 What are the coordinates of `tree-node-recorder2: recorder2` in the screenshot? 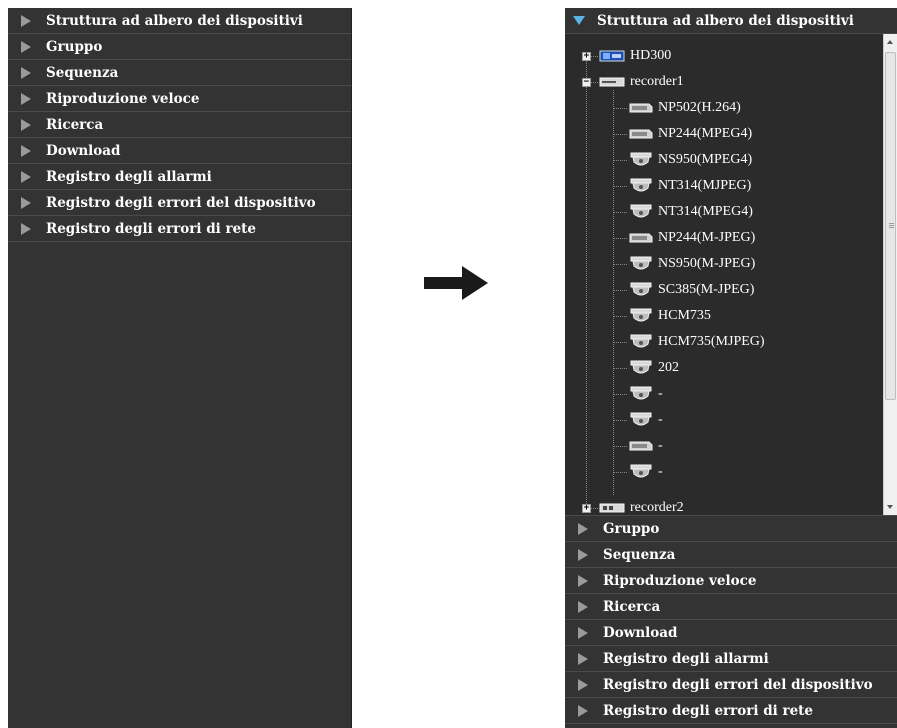 It's located at (641, 506).